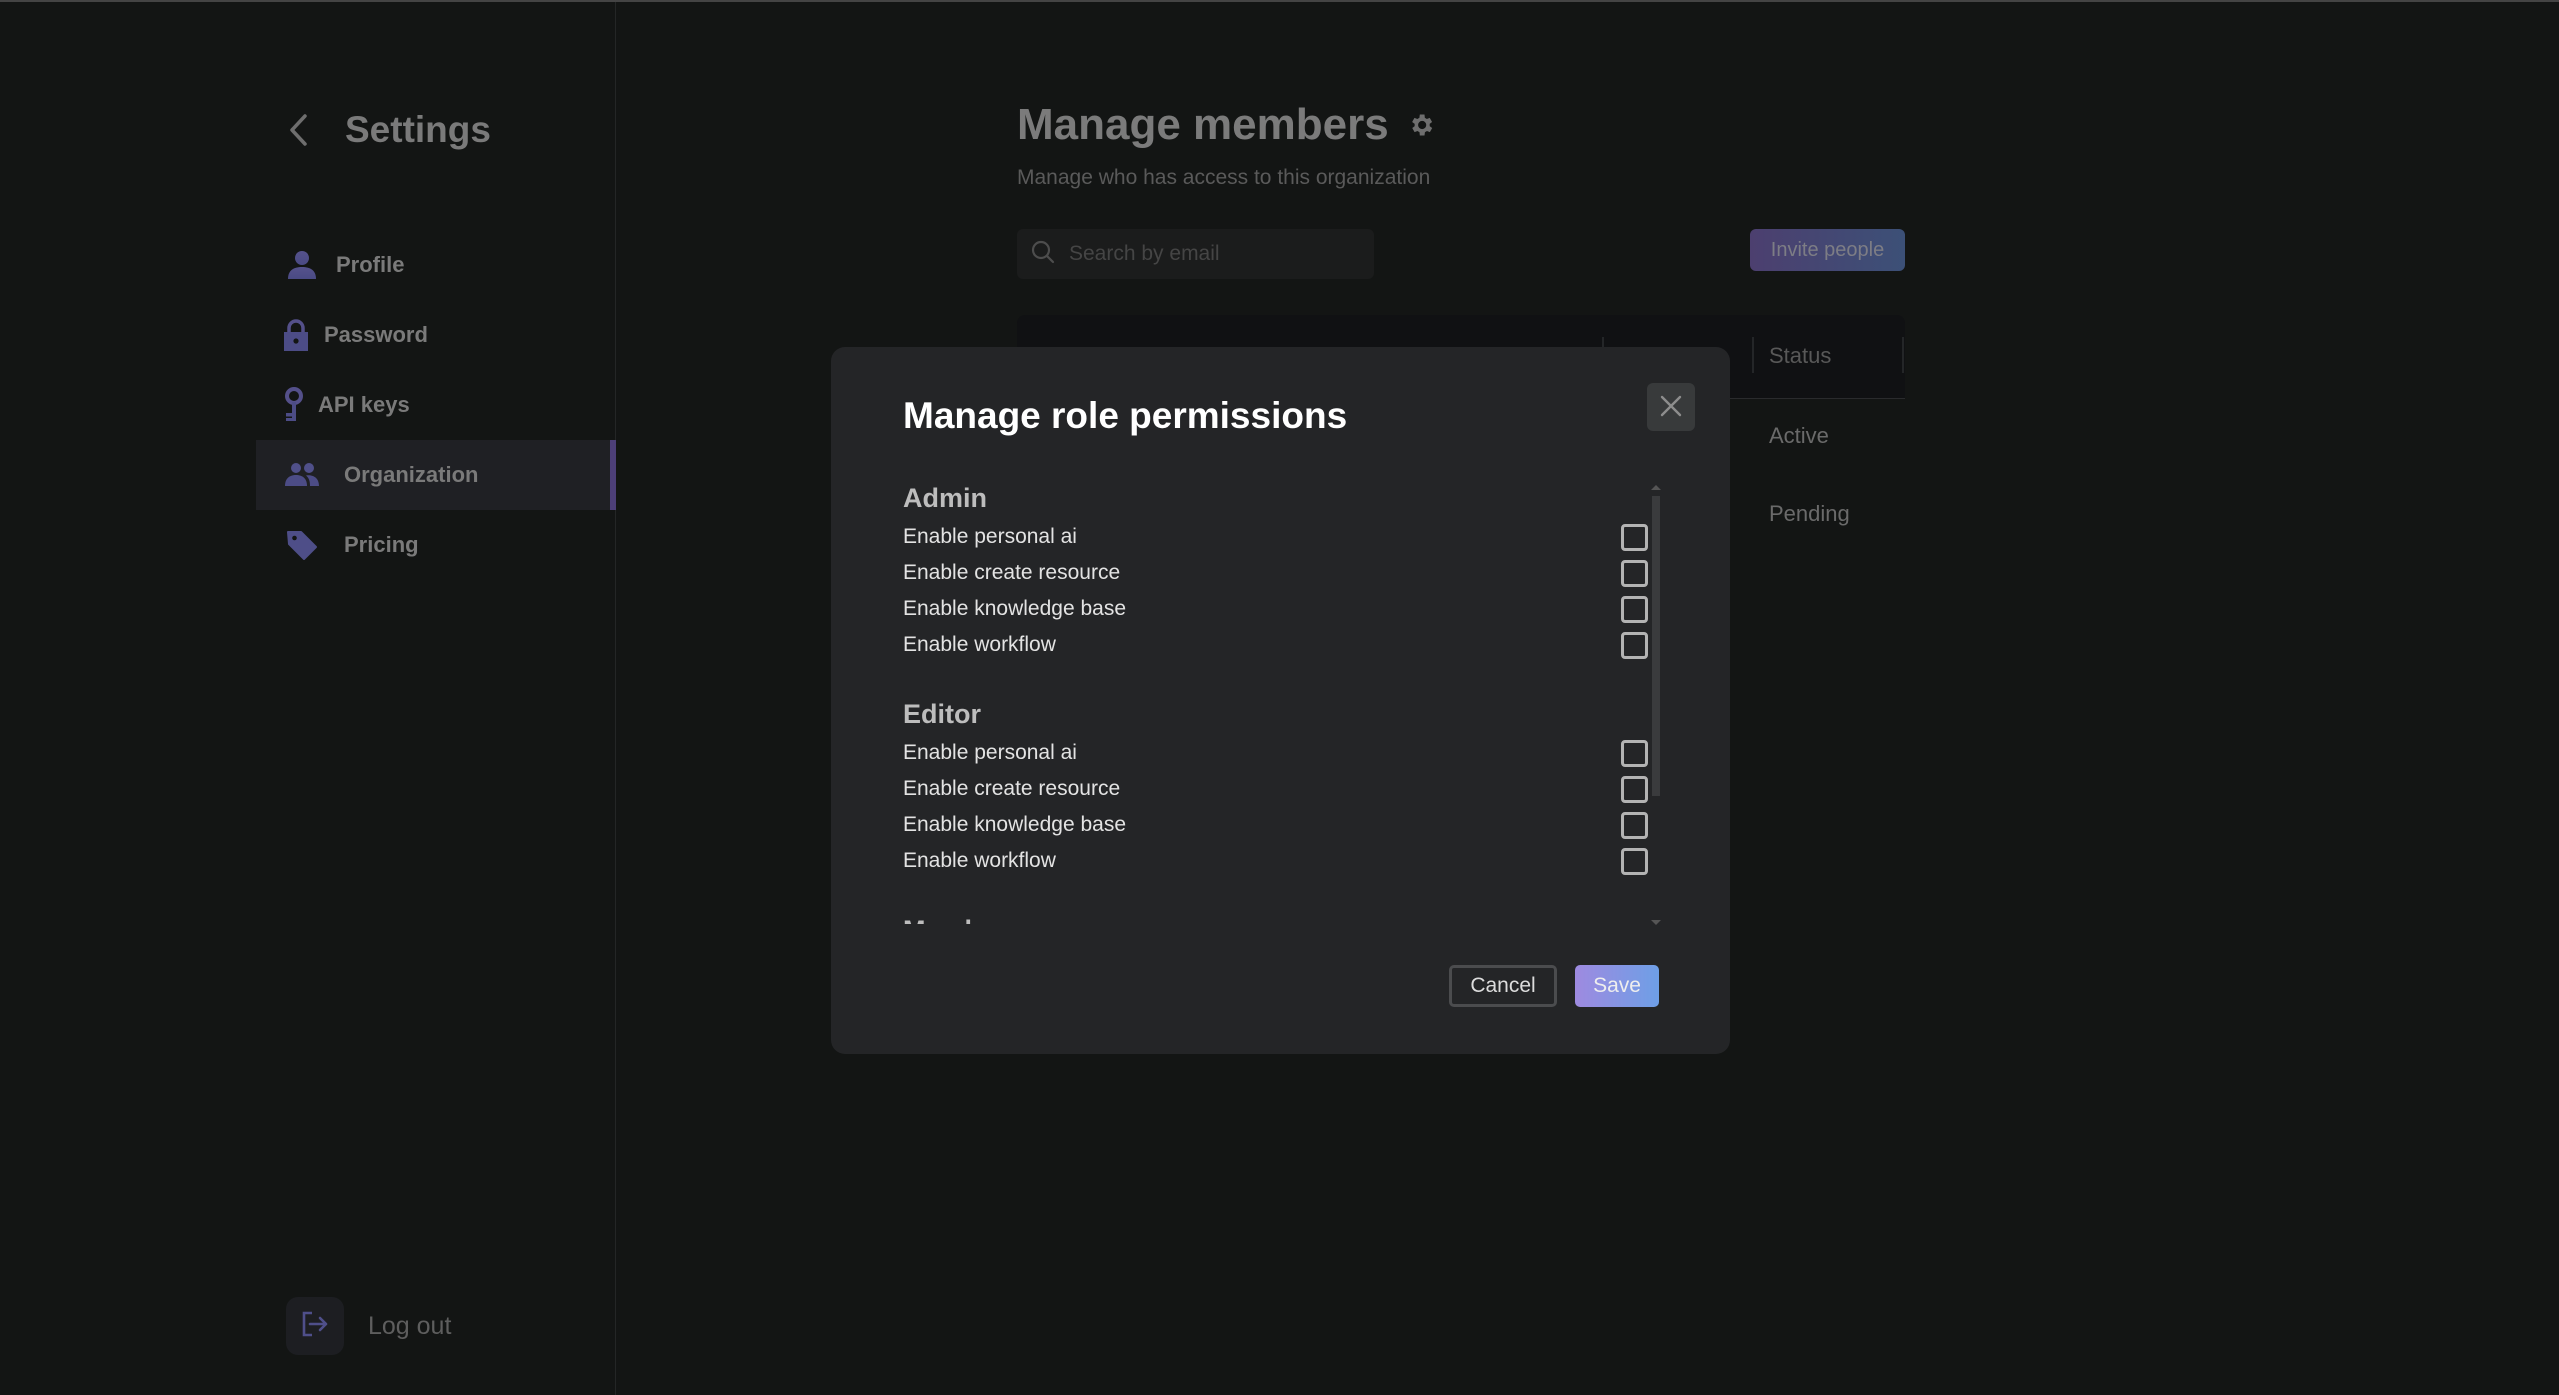 This screenshot has height=1395, width=2559. I want to click on user-icon, so click(302, 265).